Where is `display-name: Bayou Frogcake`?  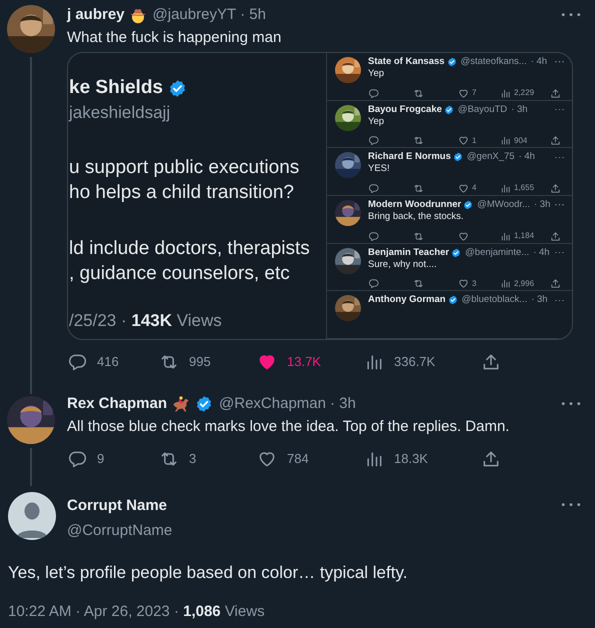
display-name: Bayou Frogcake is located at coordinates (405, 110).